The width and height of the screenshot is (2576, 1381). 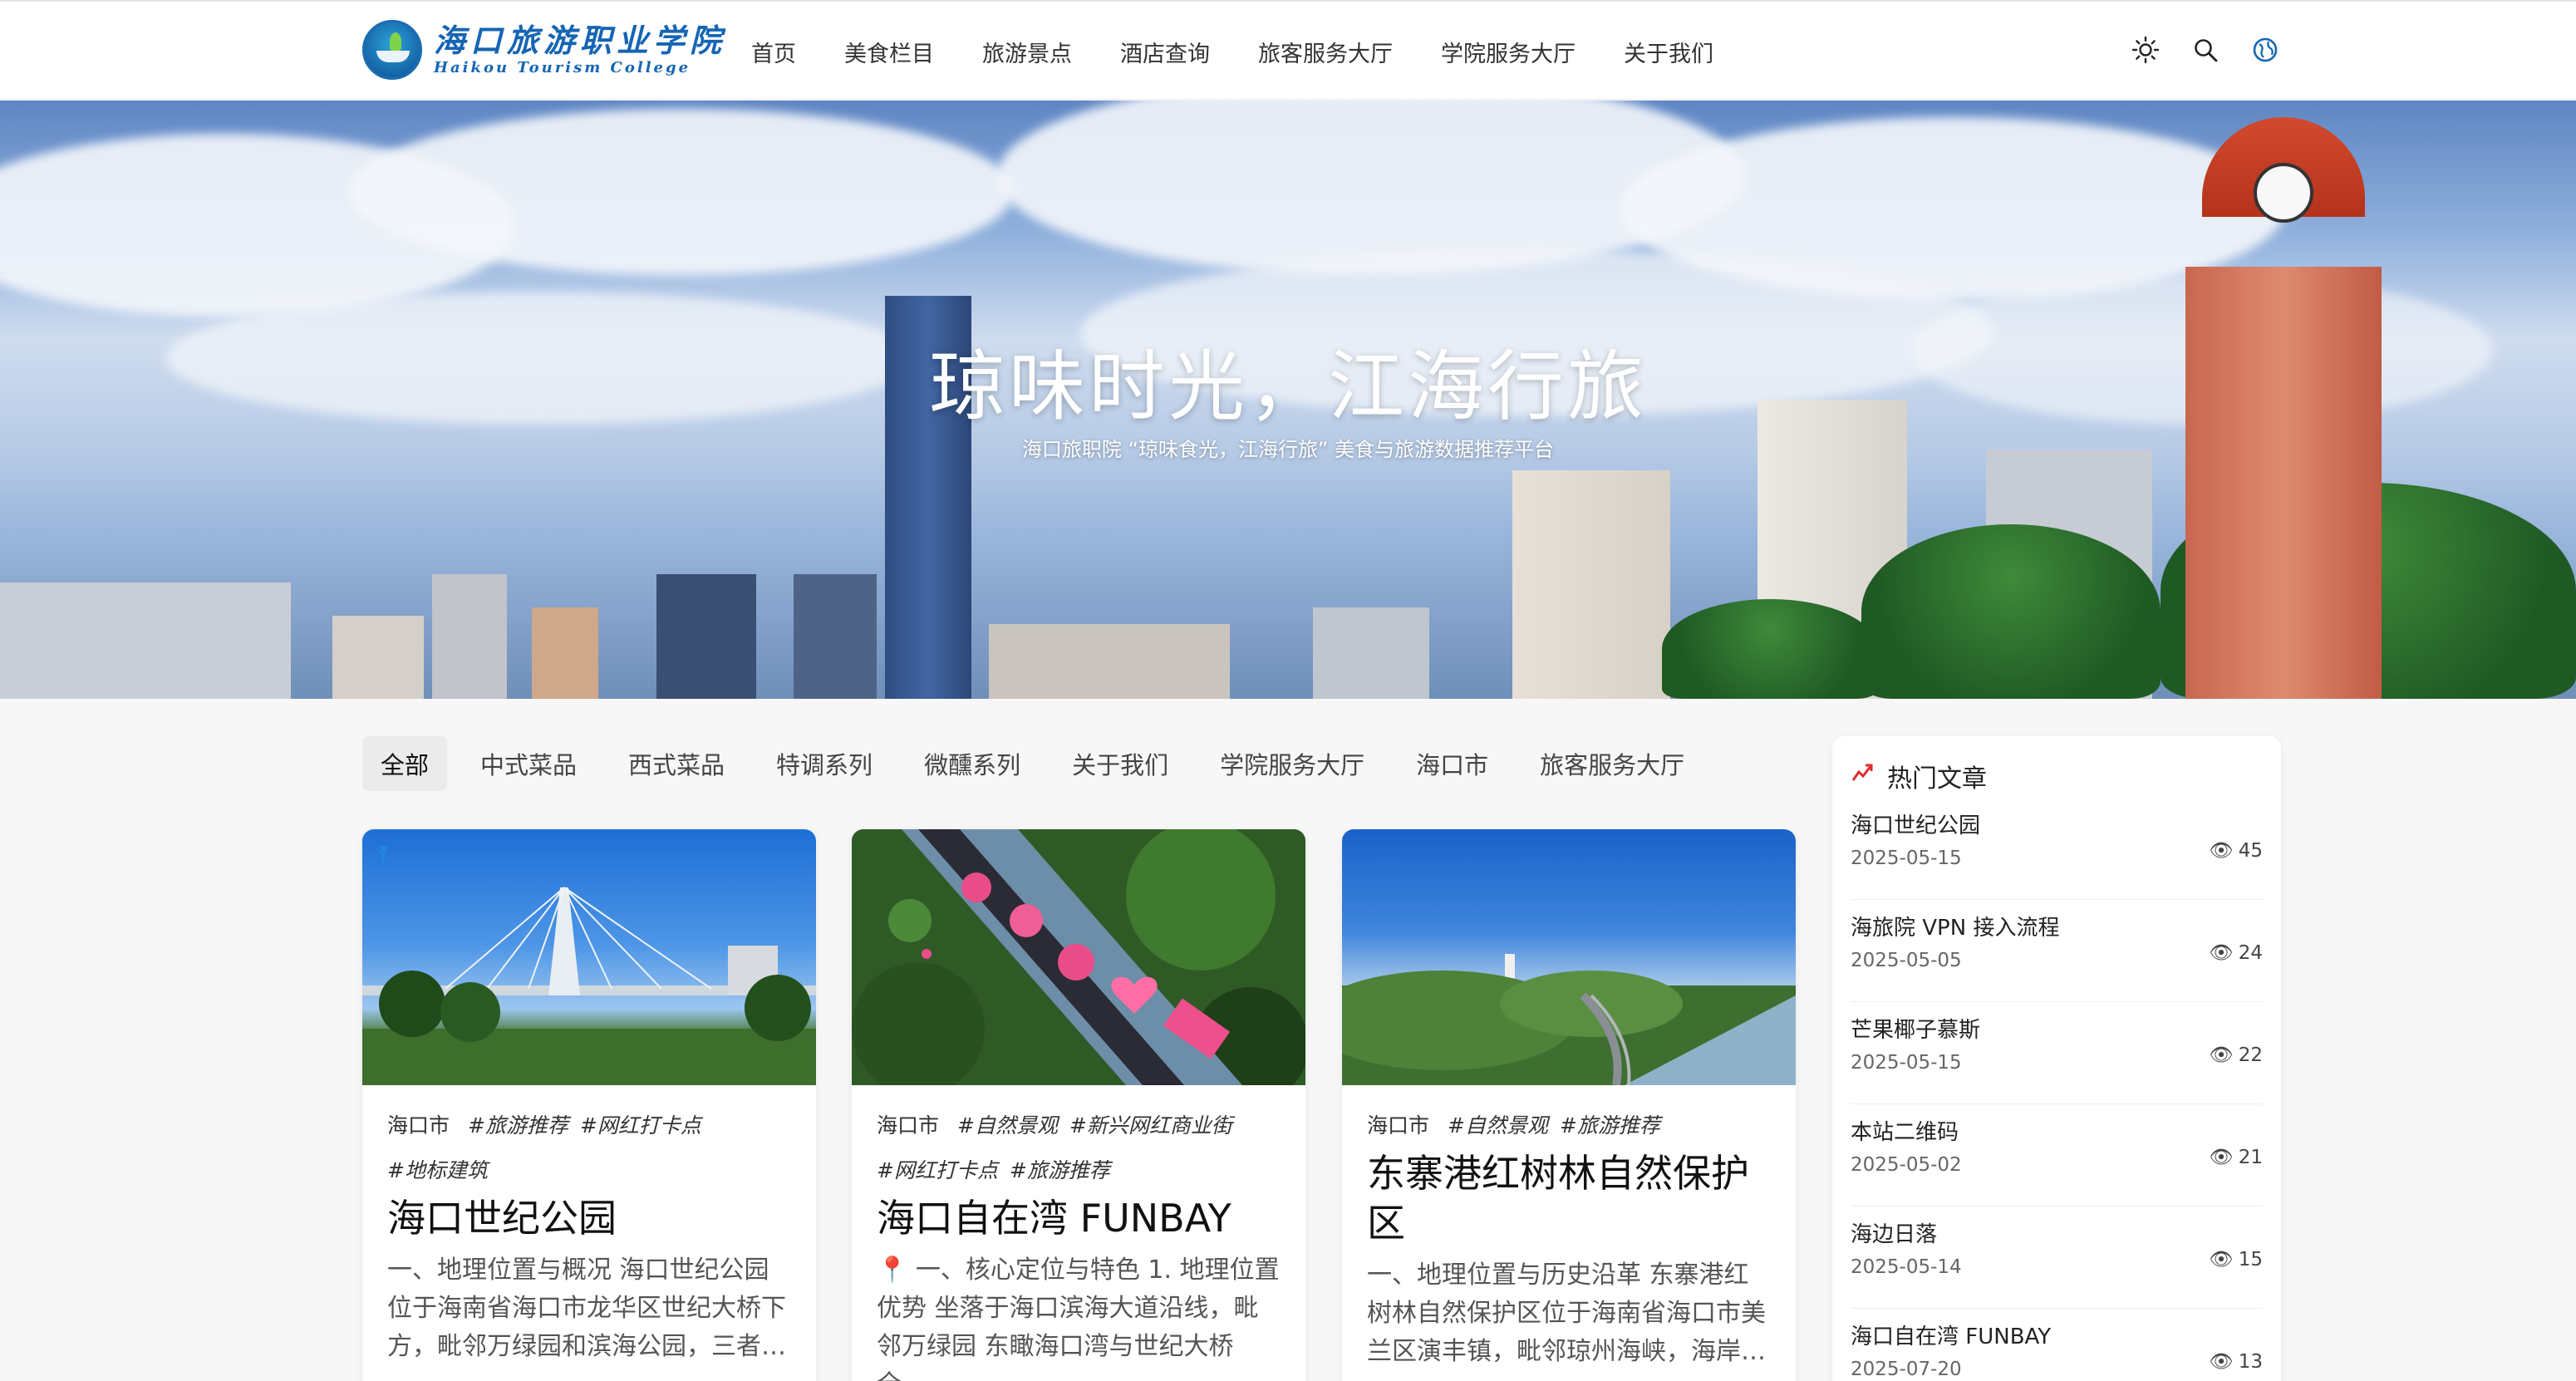 What do you see at coordinates (824, 763) in the screenshot?
I see `tab-special-drinks: 特调系列` at bounding box center [824, 763].